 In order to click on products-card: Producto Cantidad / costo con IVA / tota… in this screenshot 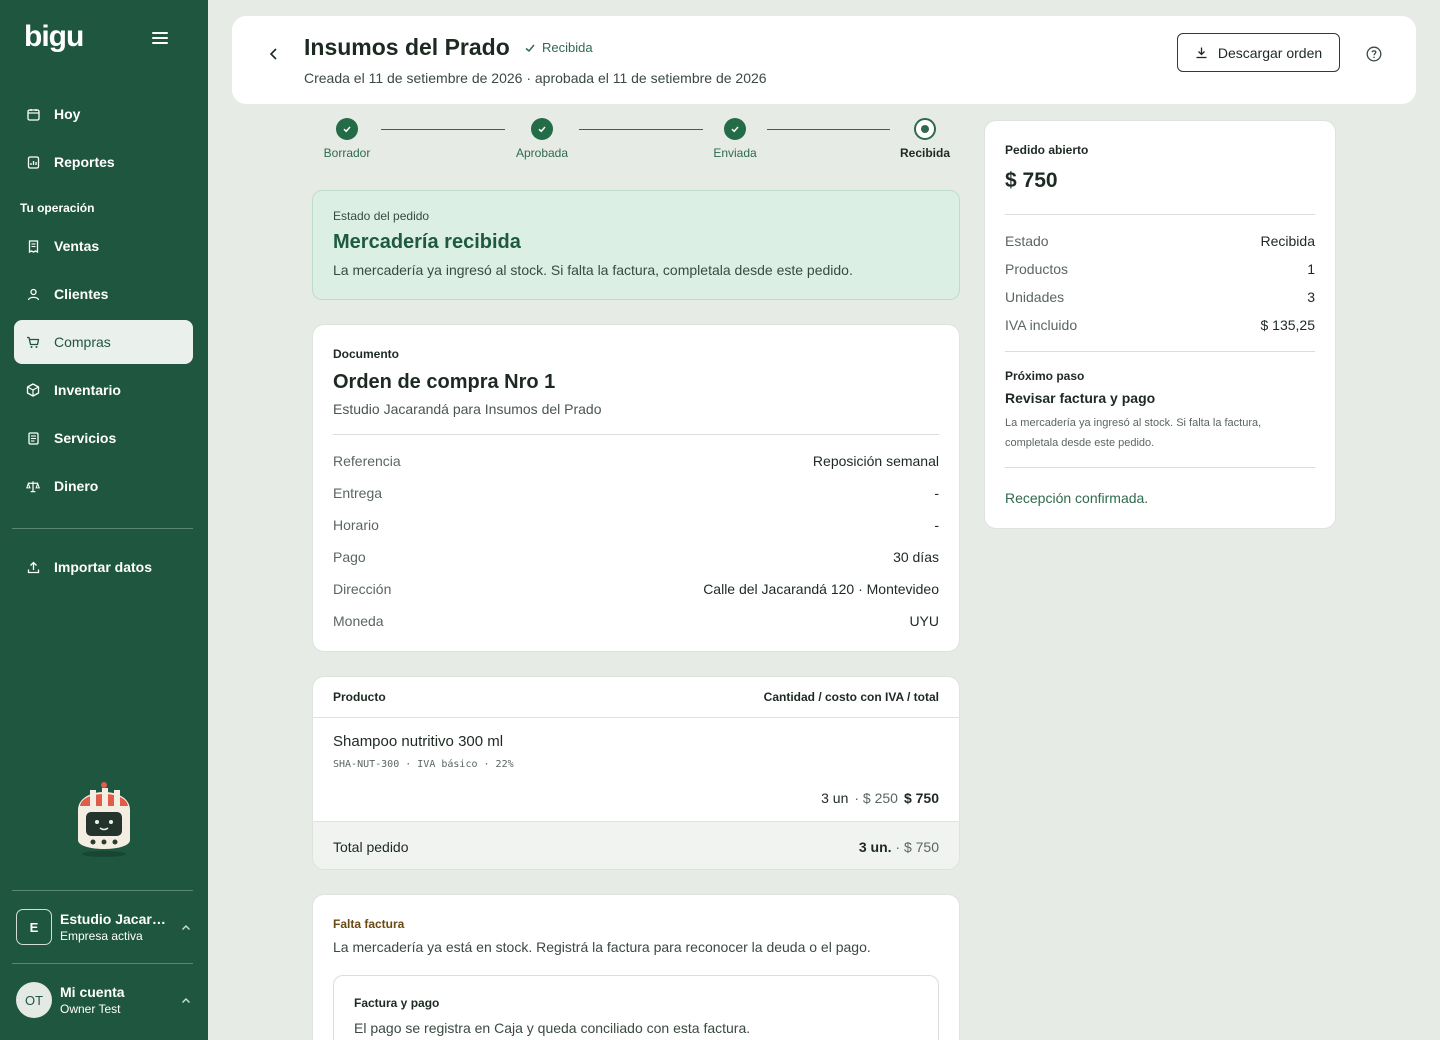, I will do `click(636, 773)`.